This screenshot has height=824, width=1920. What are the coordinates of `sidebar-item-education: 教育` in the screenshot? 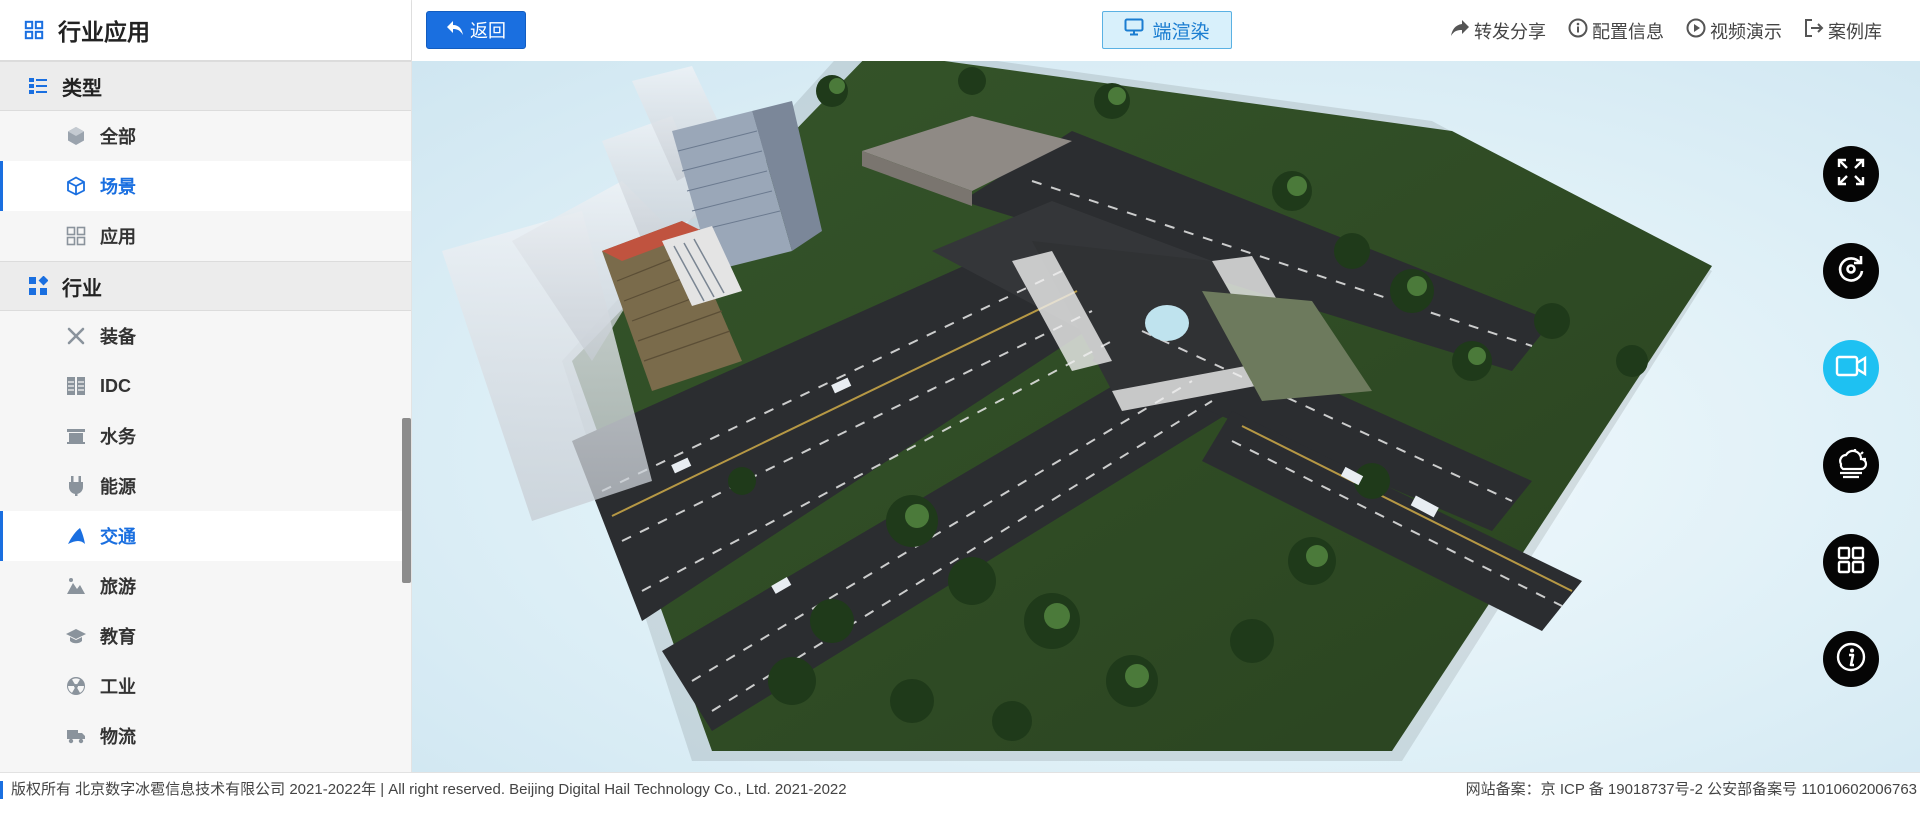 It's located at (205, 636).